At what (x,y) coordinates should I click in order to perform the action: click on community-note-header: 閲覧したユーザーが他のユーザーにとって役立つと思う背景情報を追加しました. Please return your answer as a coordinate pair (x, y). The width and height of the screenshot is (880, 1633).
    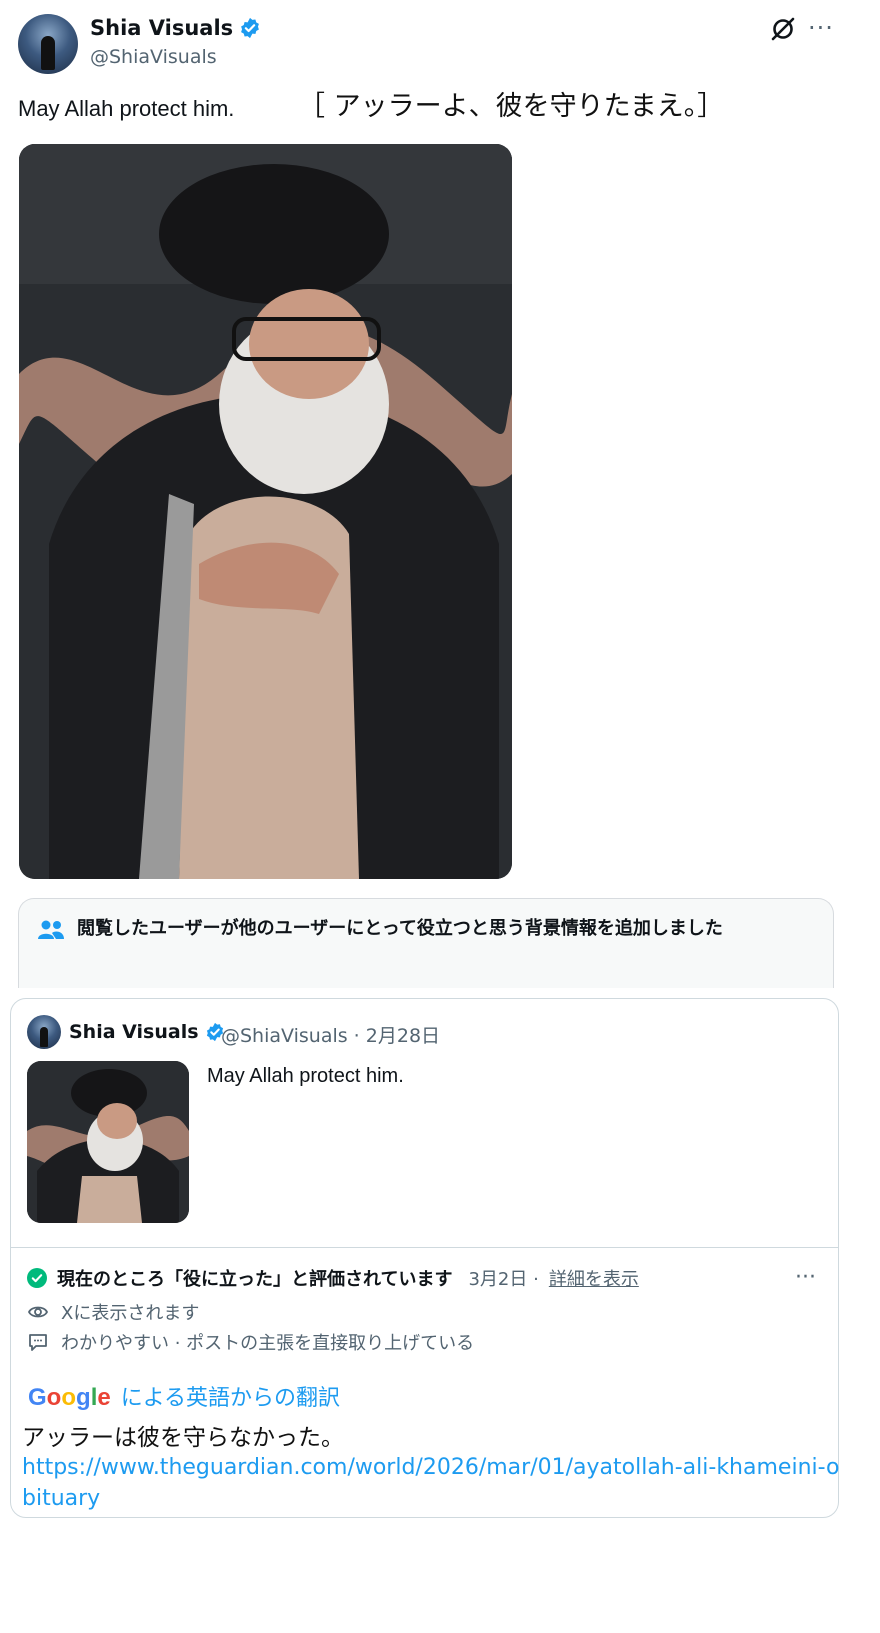
    Looking at the image, I should click on (426, 943).